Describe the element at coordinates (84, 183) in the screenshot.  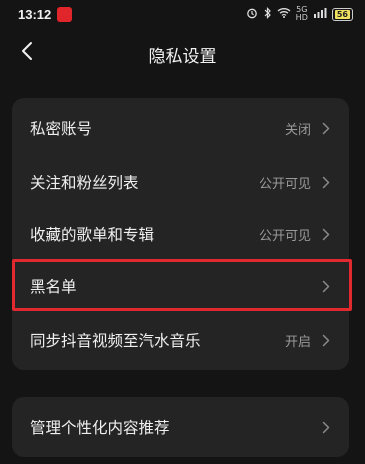
I see `setting-label: 关注和粉丝列表` at that location.